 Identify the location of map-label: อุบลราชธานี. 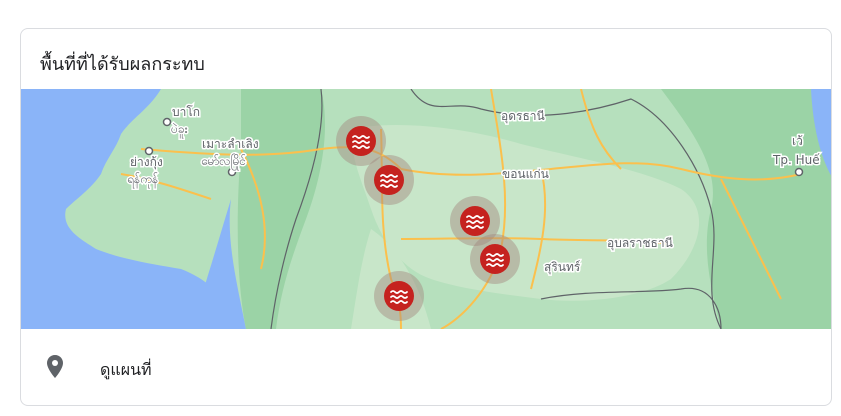
(640, 243).